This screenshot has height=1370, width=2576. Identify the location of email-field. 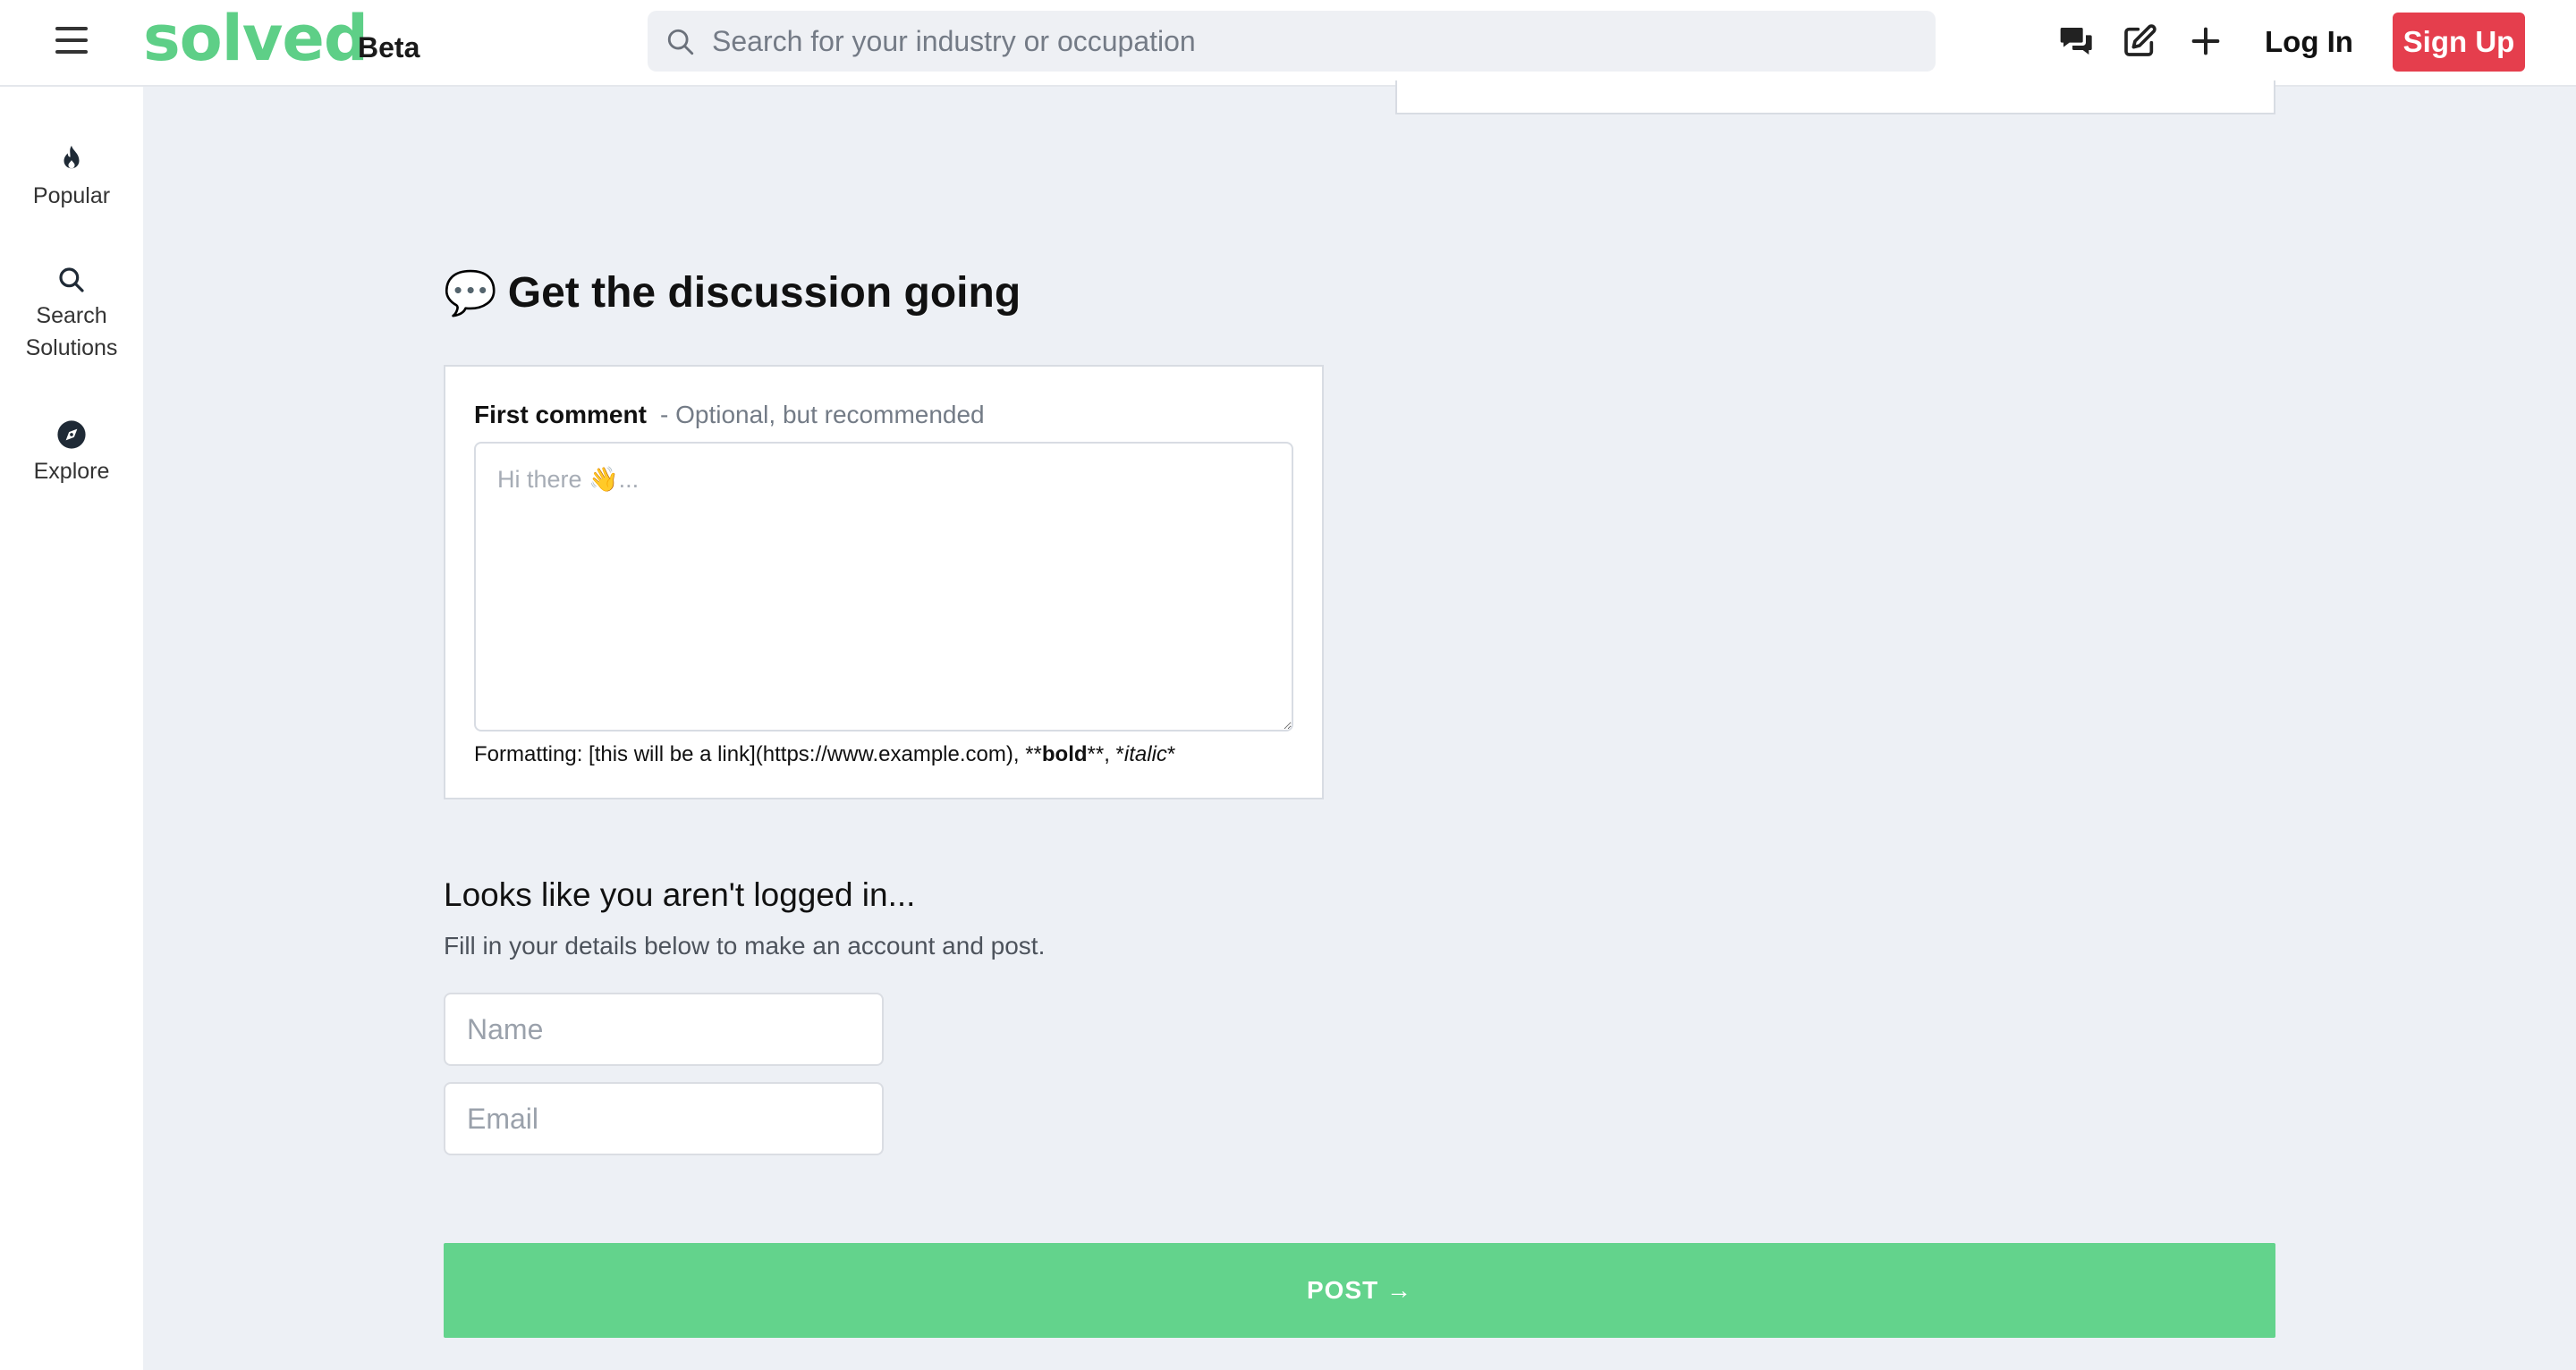
(664, 1118).